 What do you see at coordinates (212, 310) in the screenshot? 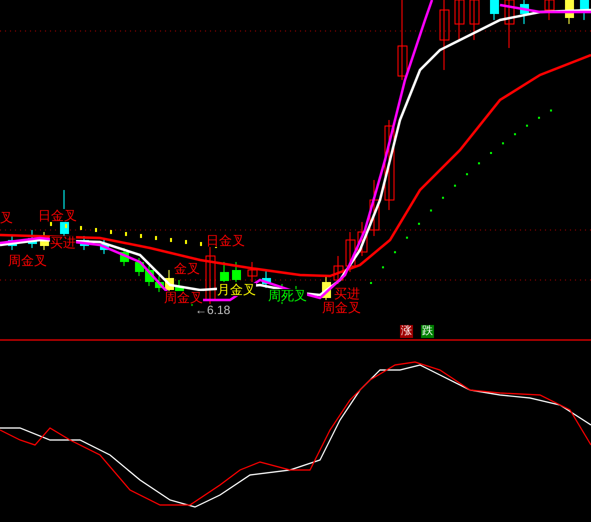
I see `low-price-label: ←6.18` at bounding box center [212, 310].